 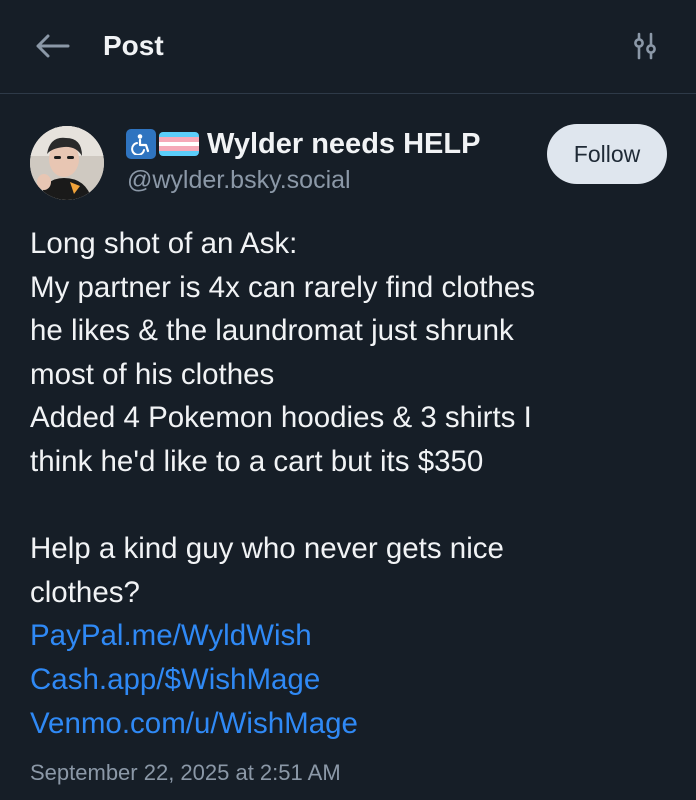 What do you see at coordinates (85, 592) in the screenshot?
I see `post-text-line: clothes?` at bounding box center [85, 592].